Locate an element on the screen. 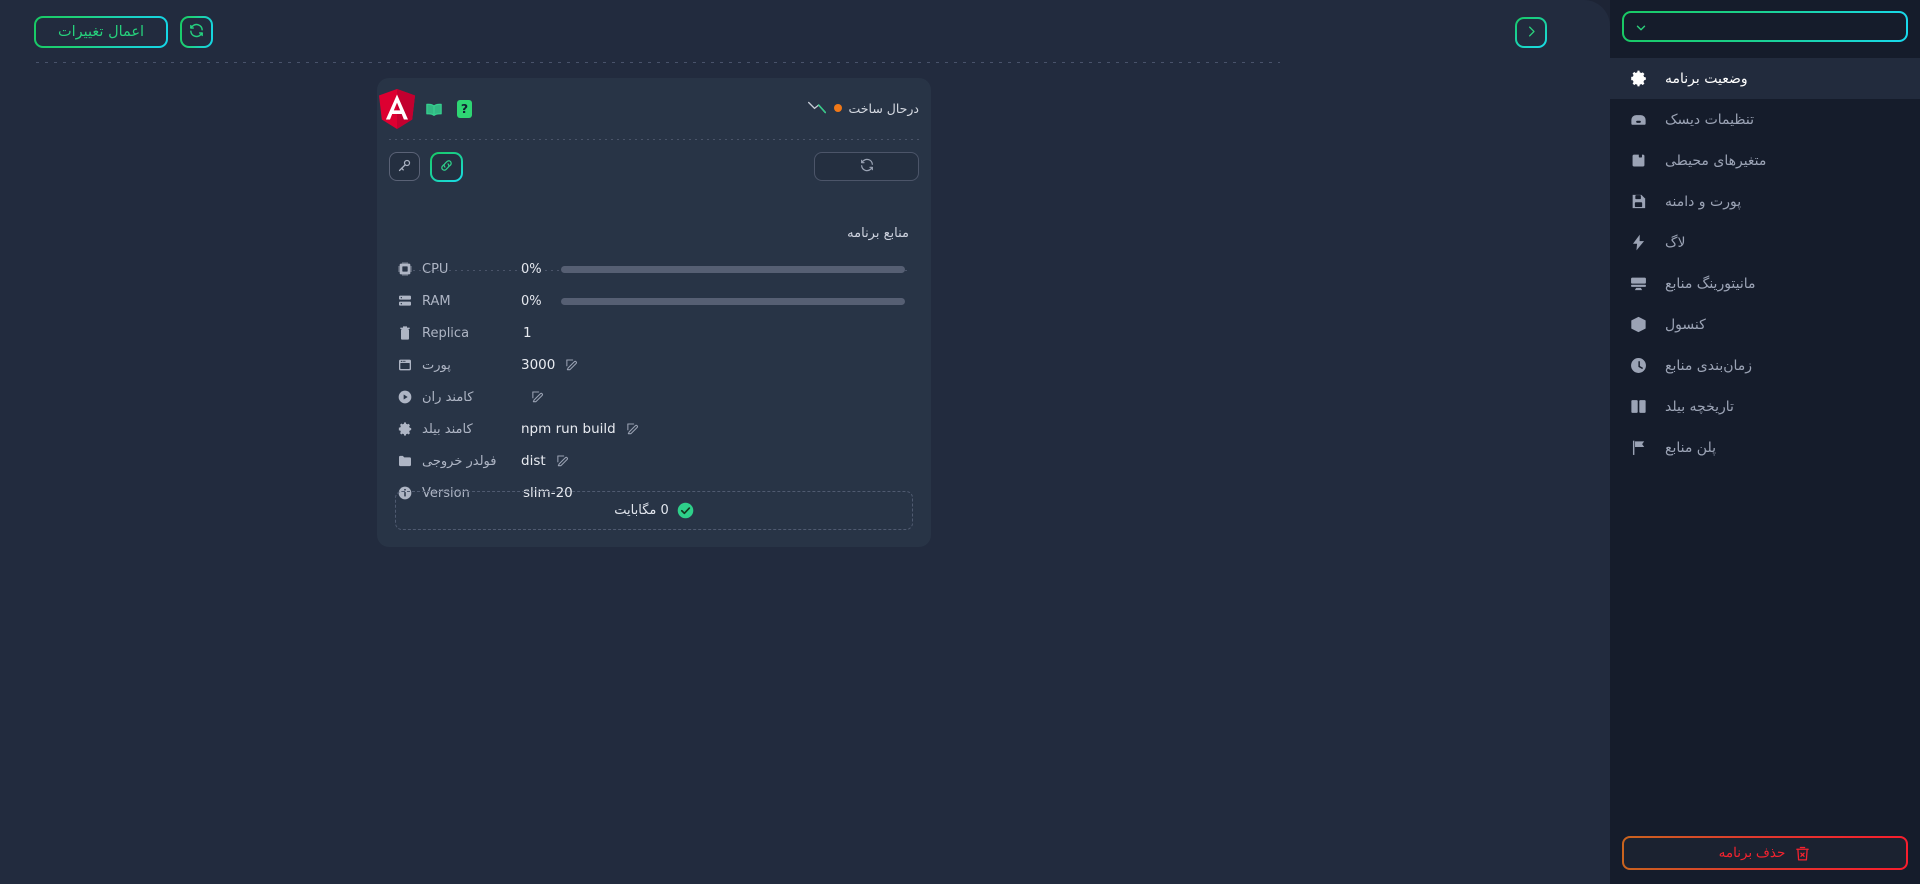 This screenshot has width=1920, height=884. sidebar-item-label: زمان‌بندی منابع is located at coordinates (1709, 365).